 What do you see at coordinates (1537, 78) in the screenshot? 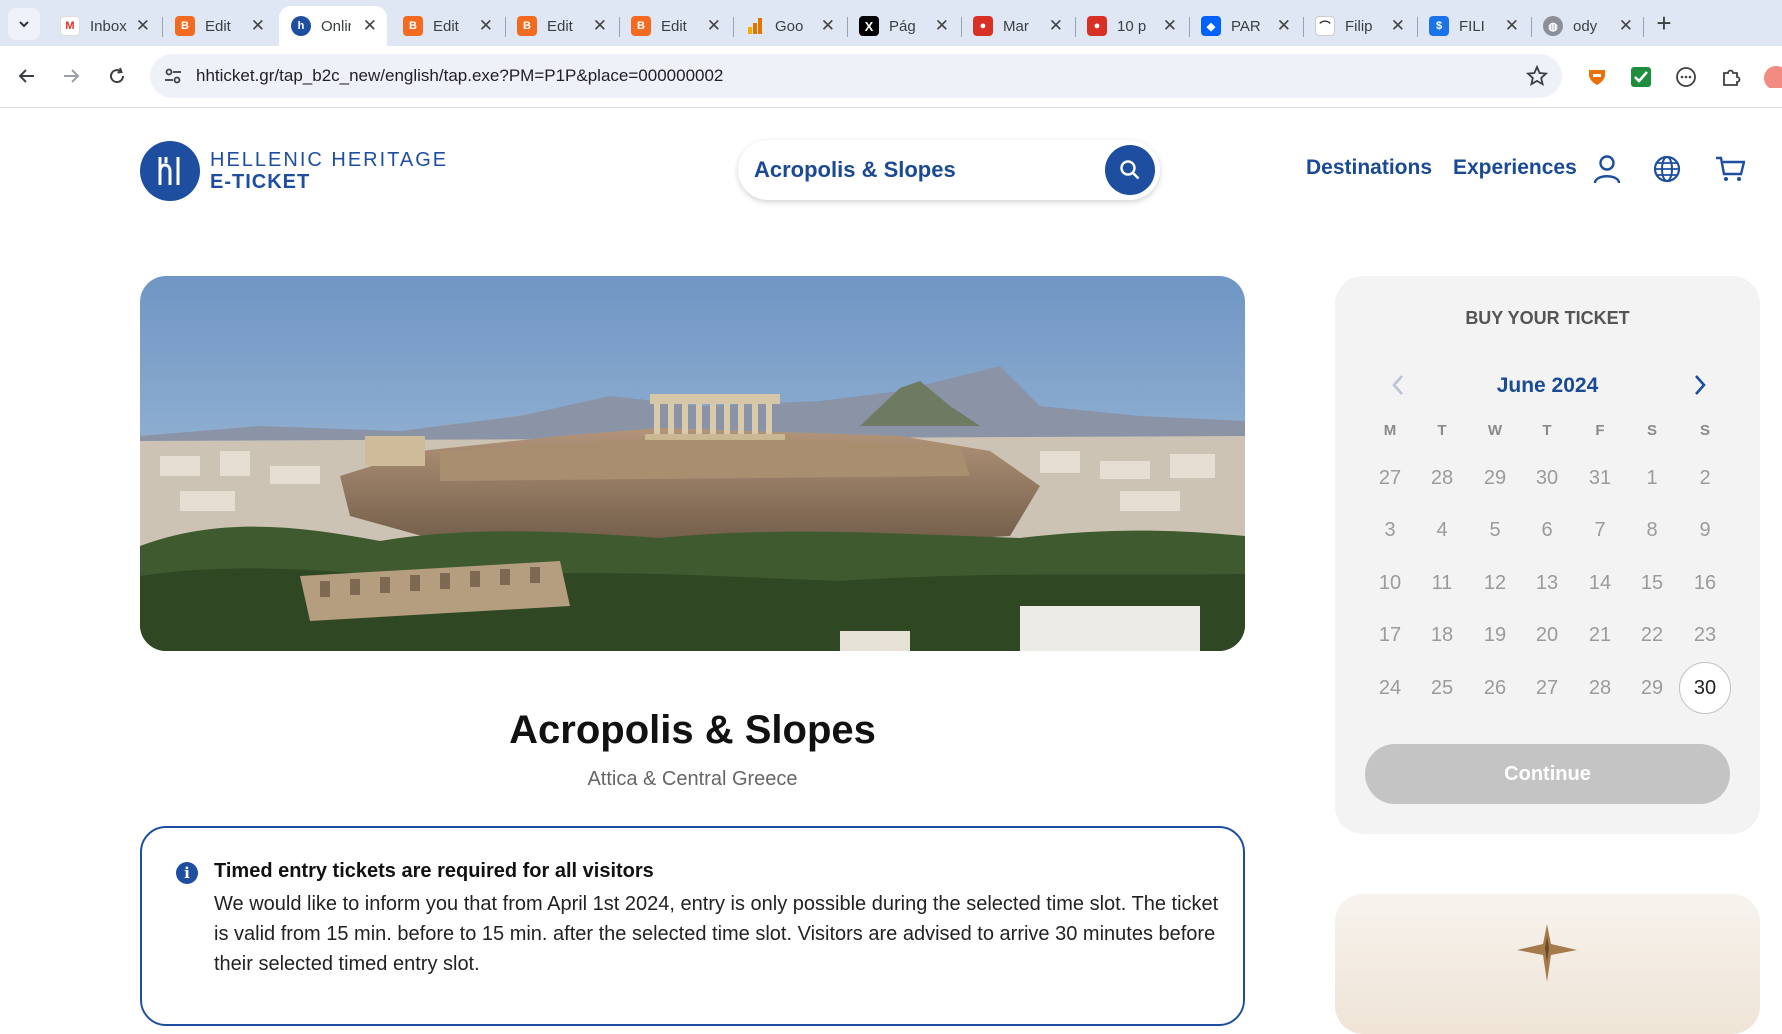
I see `bookmark-star-icon` at bounding box center [1537, 78].